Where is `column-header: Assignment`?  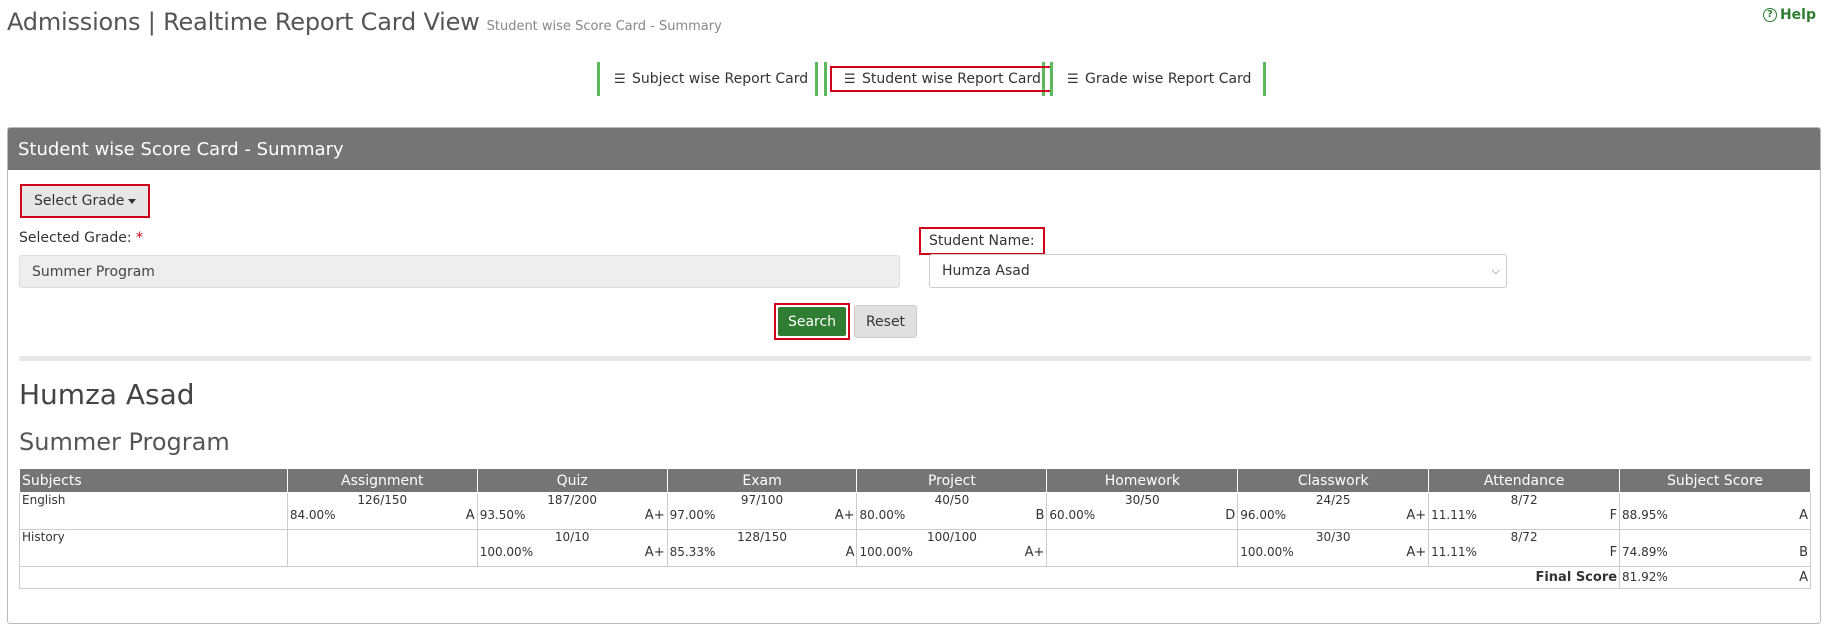
column-header: Assignment is located at coordinates (382, 480).